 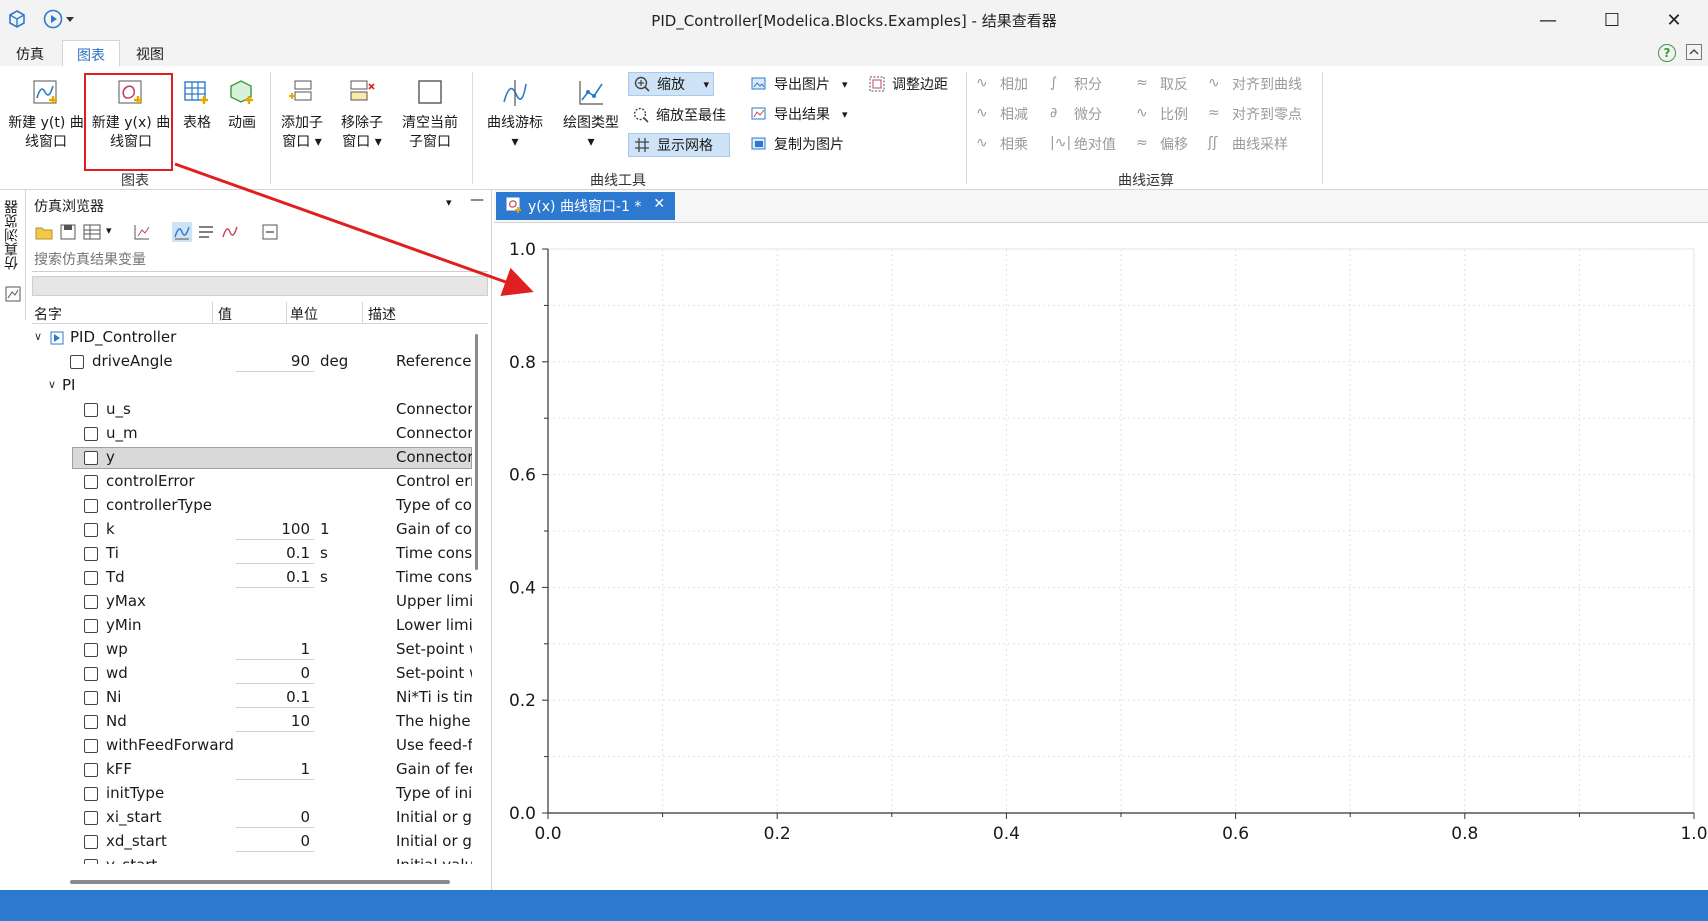 I want to click on tab-simulation: 仿真, so click(x=30, y=53).